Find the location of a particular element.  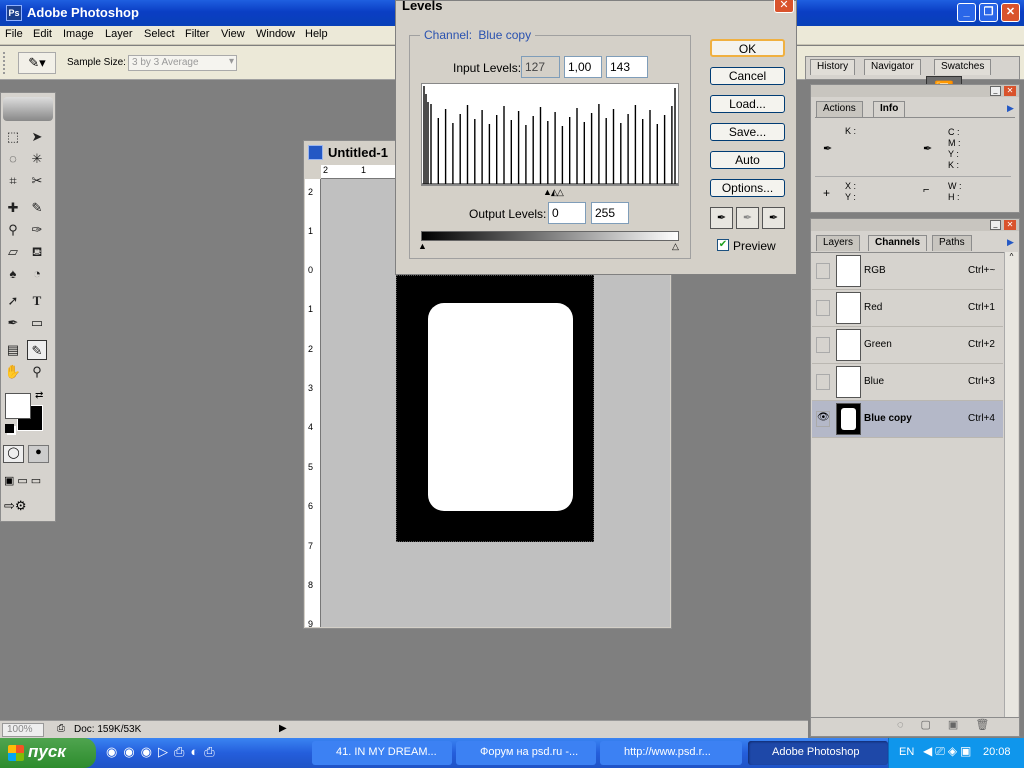

menu-image: Image is located at coordinates (78, 34).